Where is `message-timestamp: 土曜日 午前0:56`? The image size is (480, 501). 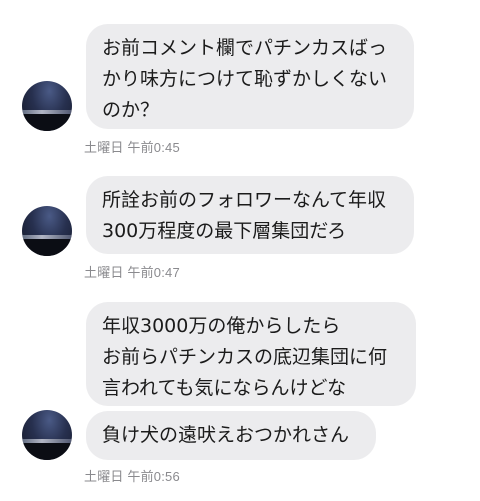 message-timestamp: 土曜日 午前0:56 is located at coordinates (132, 476).